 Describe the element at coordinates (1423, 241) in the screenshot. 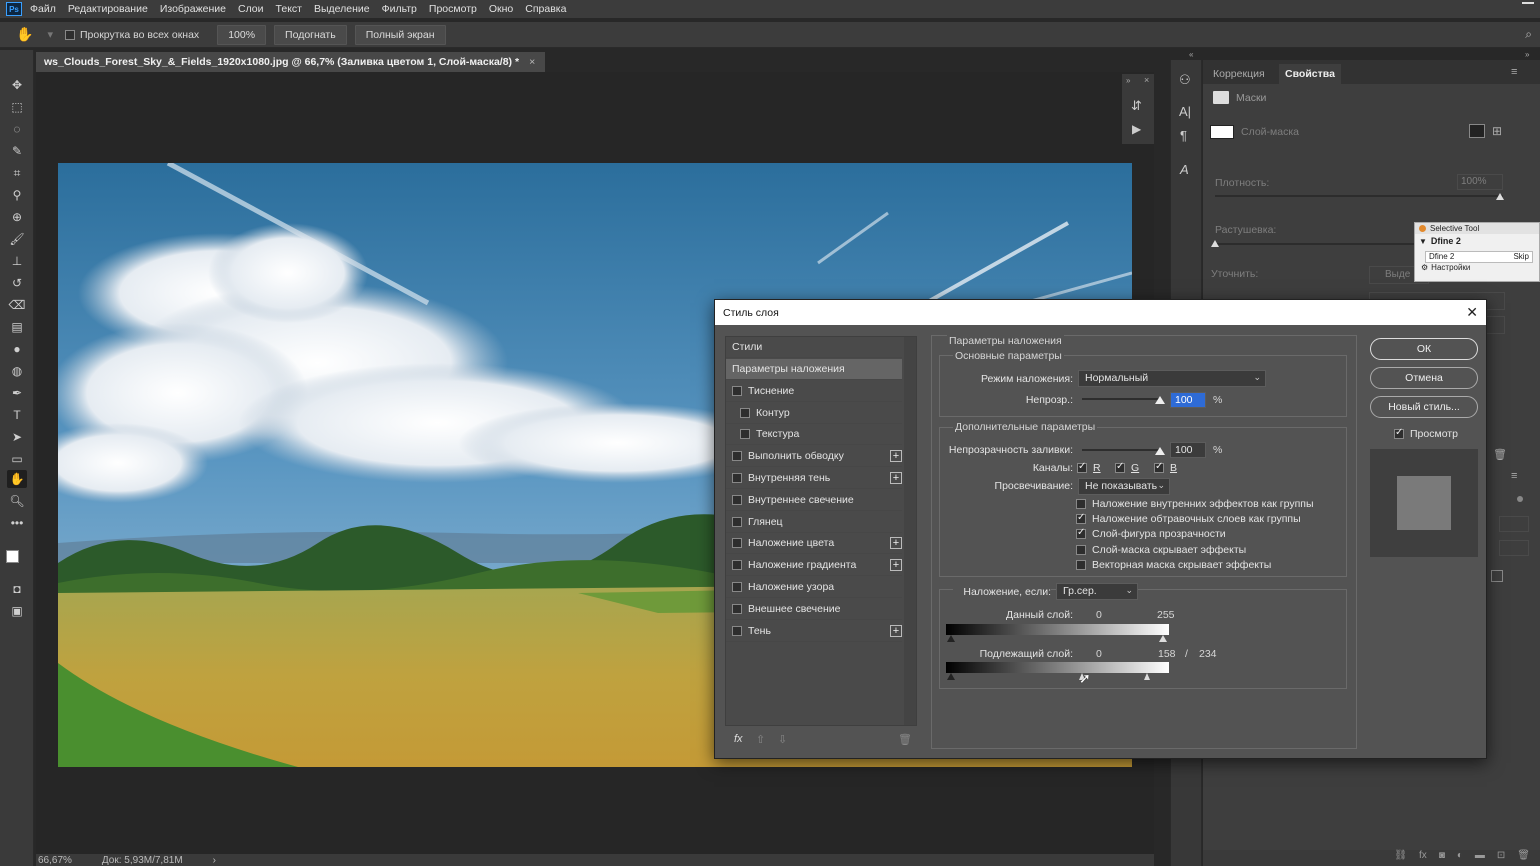

I see `expand-triangle-icon: ▼` at that location.